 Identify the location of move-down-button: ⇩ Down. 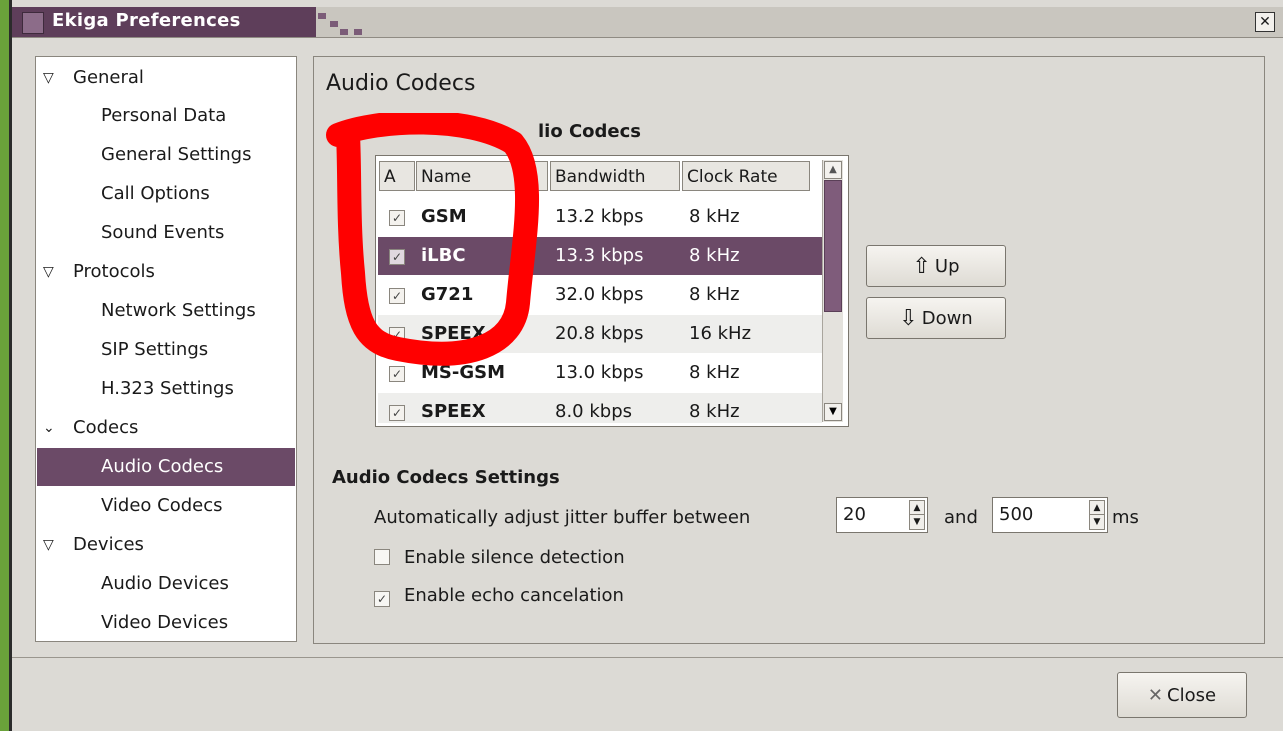
(936, 318).